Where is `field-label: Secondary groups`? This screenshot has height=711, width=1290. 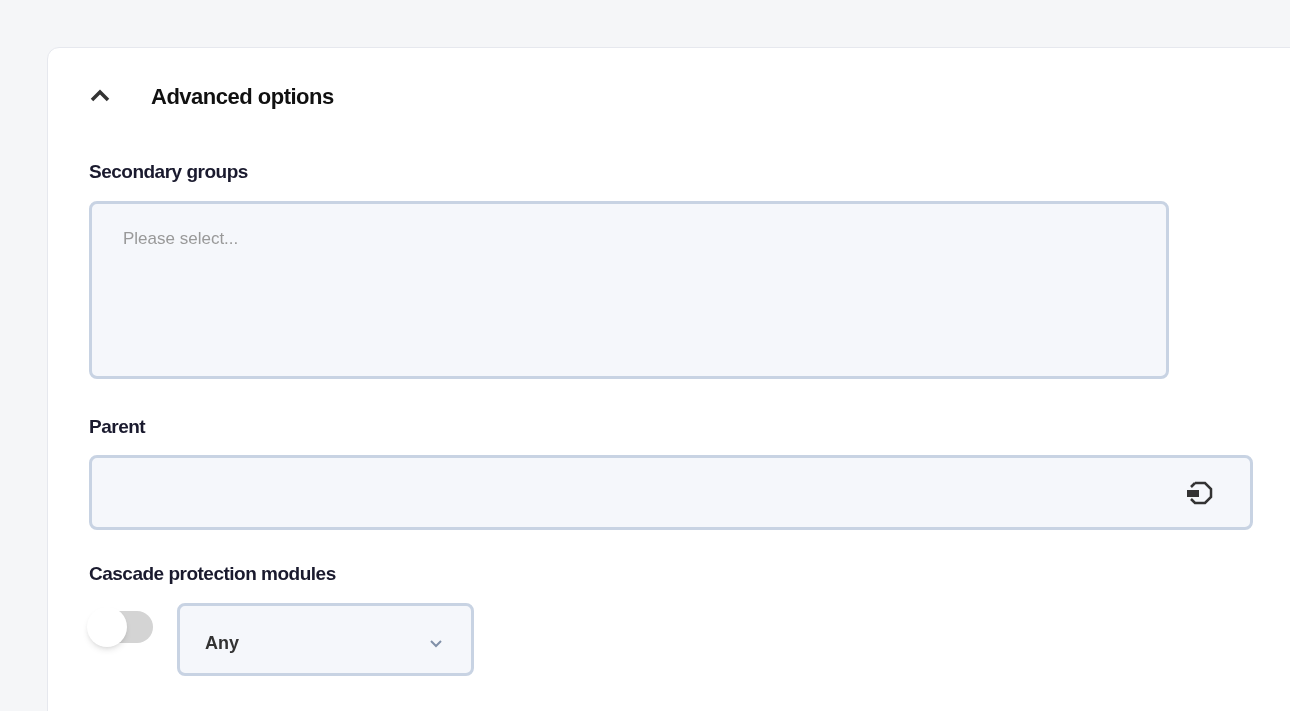
field-label: Secondary groups is located at coordinates (169, 172).